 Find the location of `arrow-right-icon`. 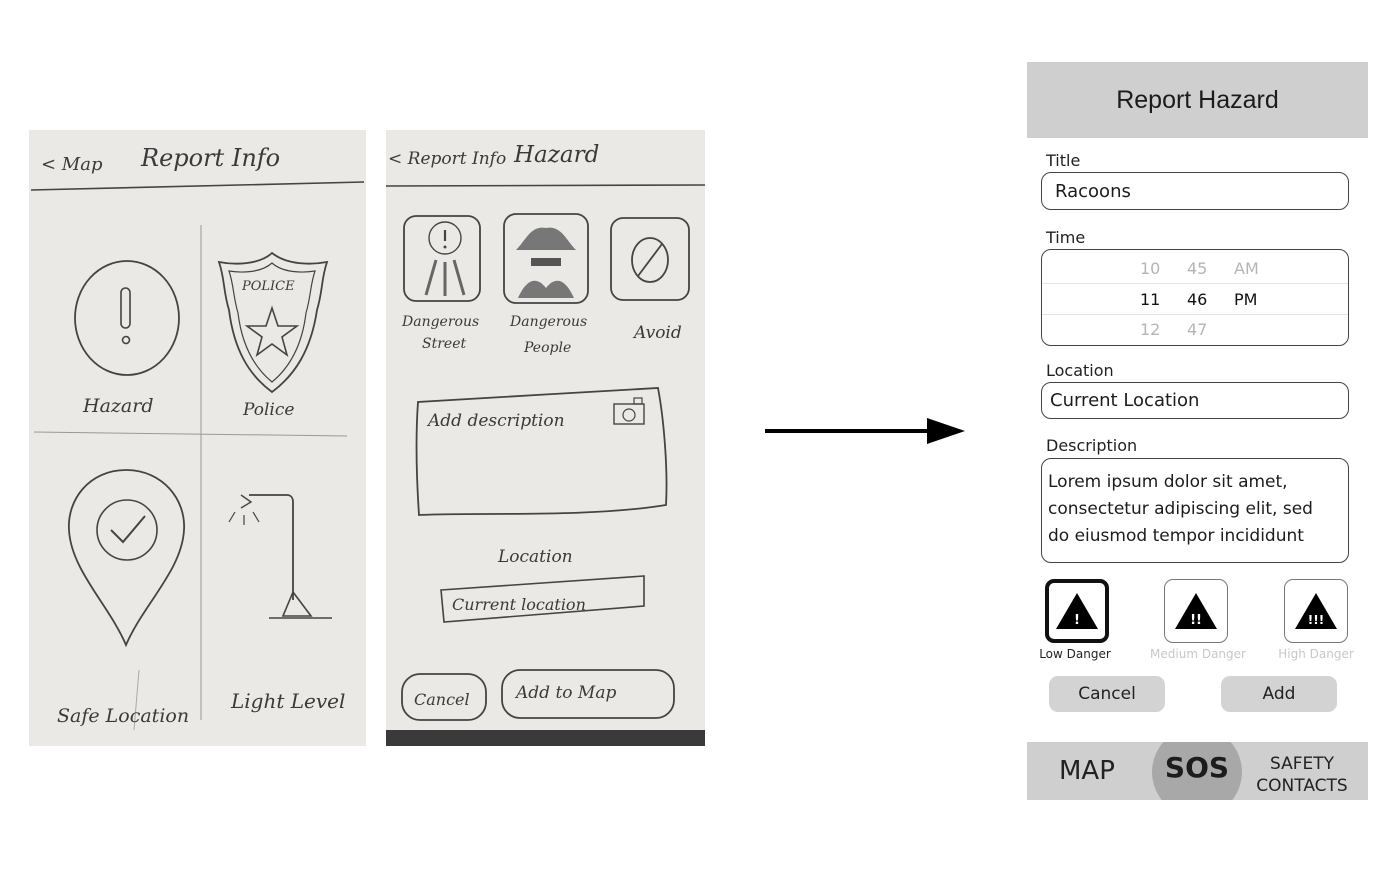

arrow-right-icon is located at coordinates (865, 431).